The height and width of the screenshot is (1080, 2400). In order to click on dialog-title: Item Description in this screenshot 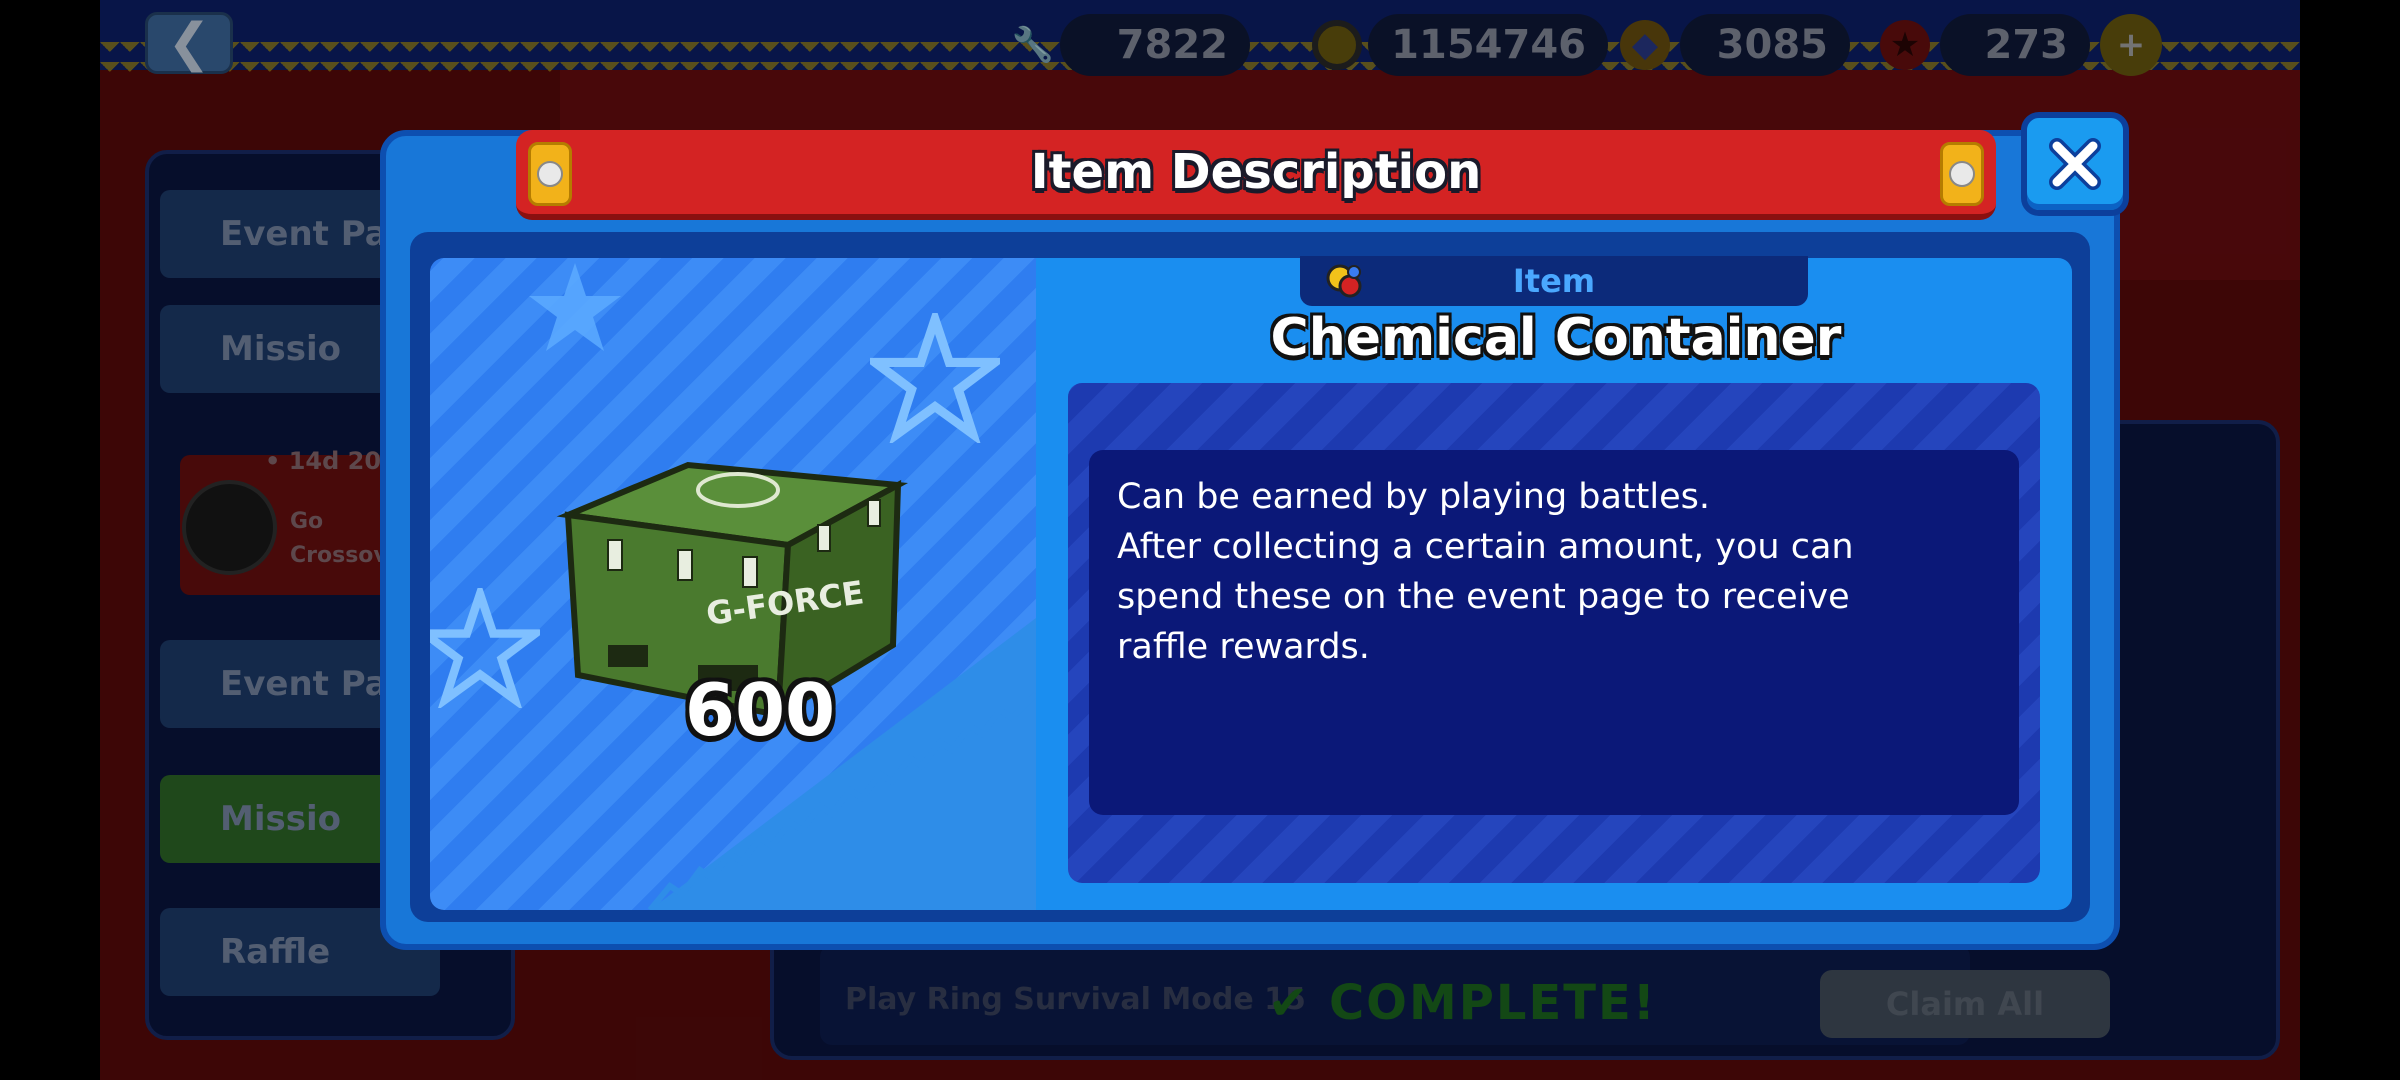, I will do `click(1256, 172)`.